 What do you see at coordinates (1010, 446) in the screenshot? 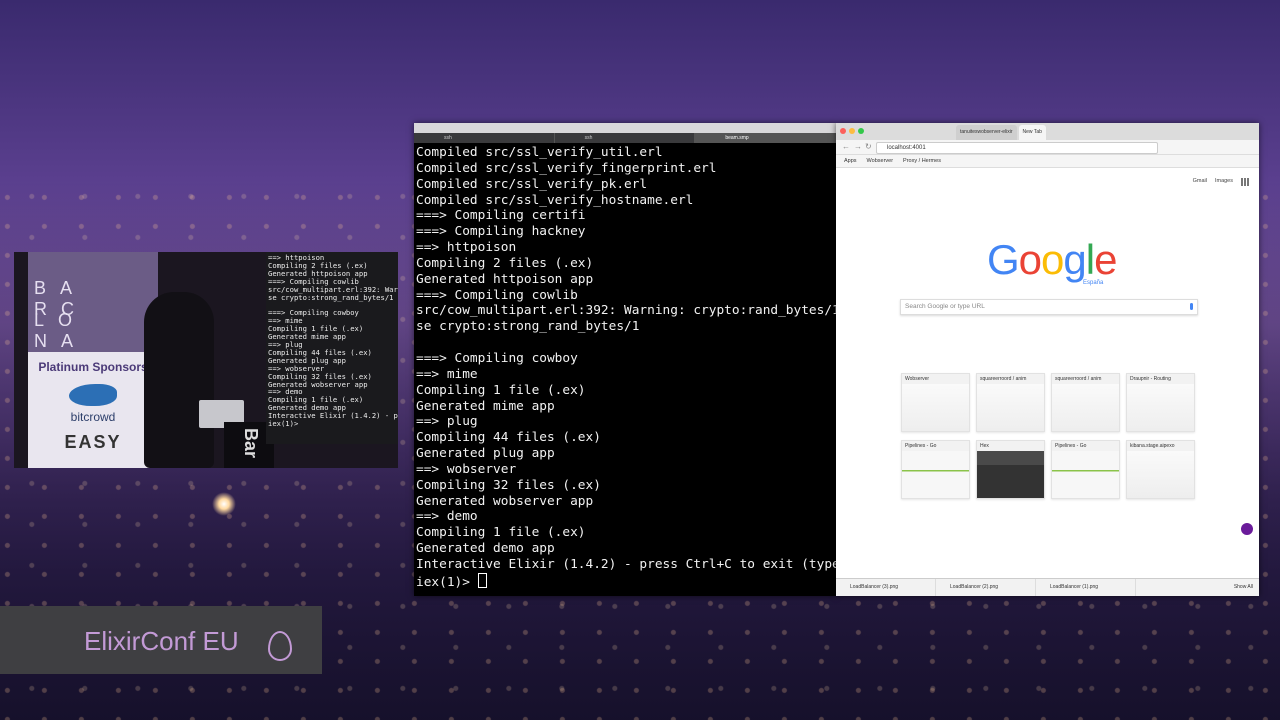
I see `tile-title: Hex` at bounding box center [1010, 446].